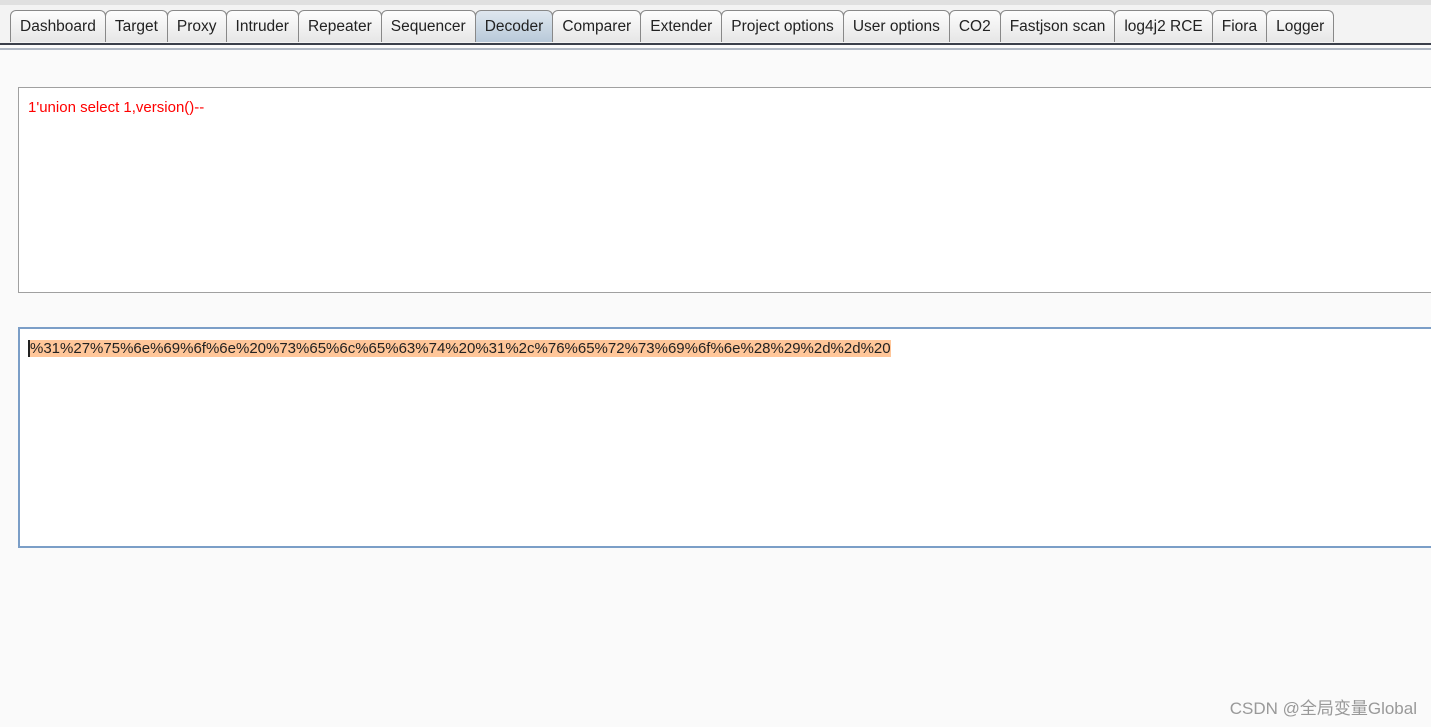 The width and height of the screenshot is (1431, 727). I want to click on tab-comparer: Comparer, so click(597, 26).